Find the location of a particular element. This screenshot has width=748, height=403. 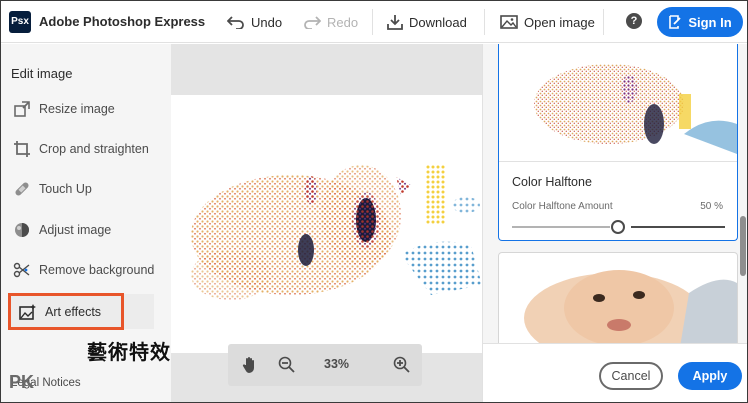

undo-icon is located at coordinates (235, 22).